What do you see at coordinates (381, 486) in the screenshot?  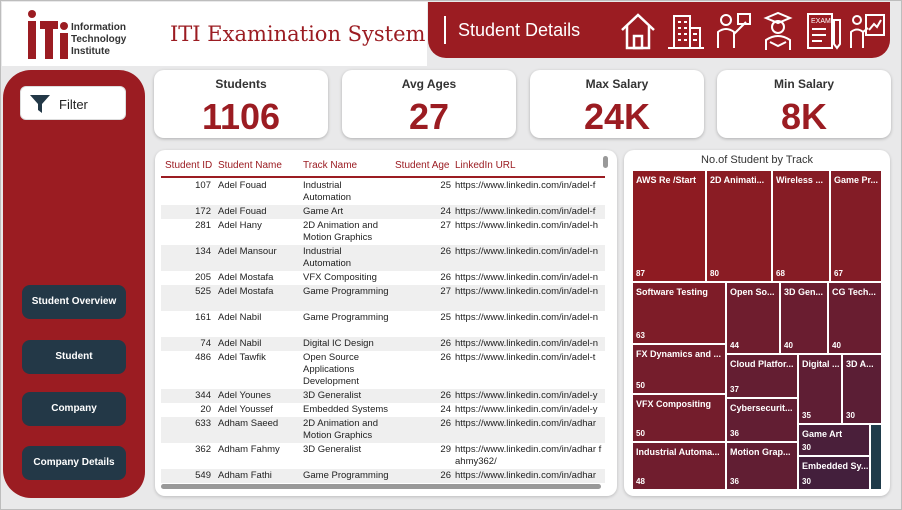 I see `horizontal-scrollbar` at bounding box center [381, 486].